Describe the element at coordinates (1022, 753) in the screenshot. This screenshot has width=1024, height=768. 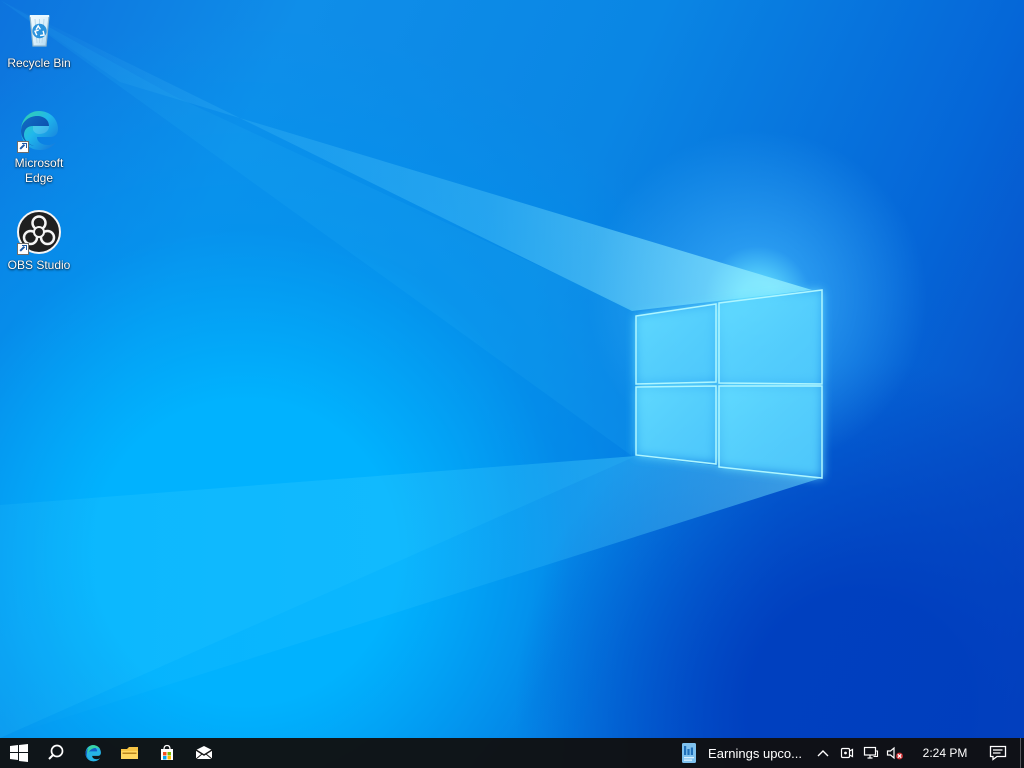
I see `show-desktop-button` at that location.